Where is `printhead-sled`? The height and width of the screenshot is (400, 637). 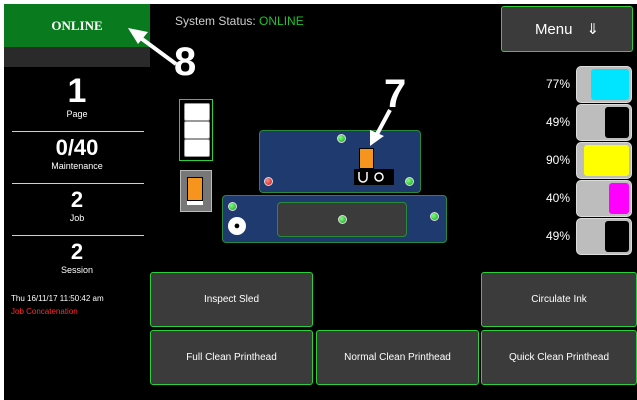 printhead-sled is located at coordinates (340, 161).